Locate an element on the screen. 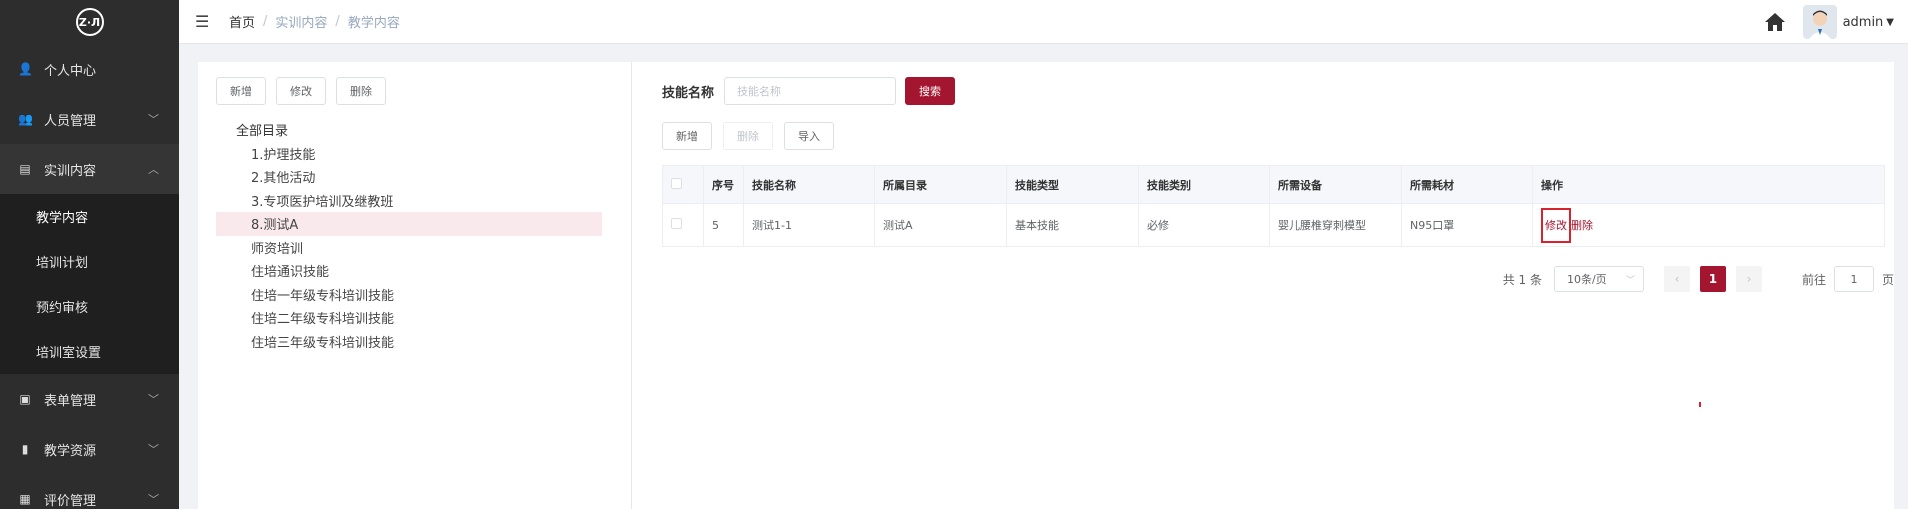  home-icon is located at coordinates (1775, 22).